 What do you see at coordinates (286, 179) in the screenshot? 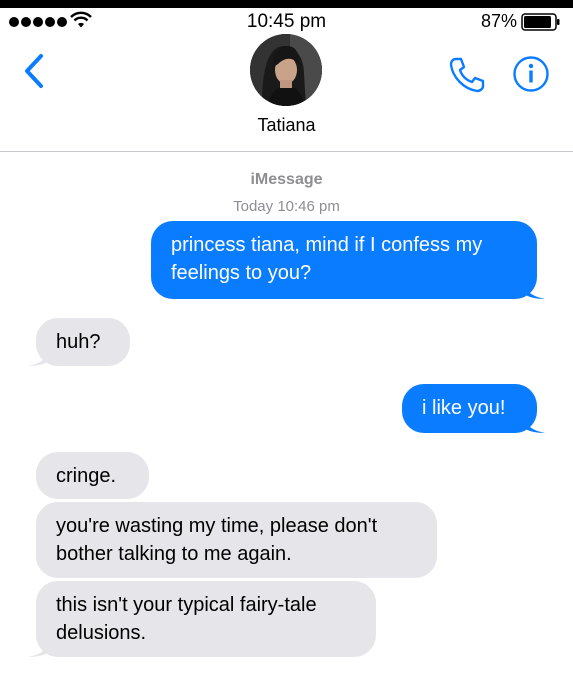
I see `service-label: iMessage` at bounding box center [286, 179].